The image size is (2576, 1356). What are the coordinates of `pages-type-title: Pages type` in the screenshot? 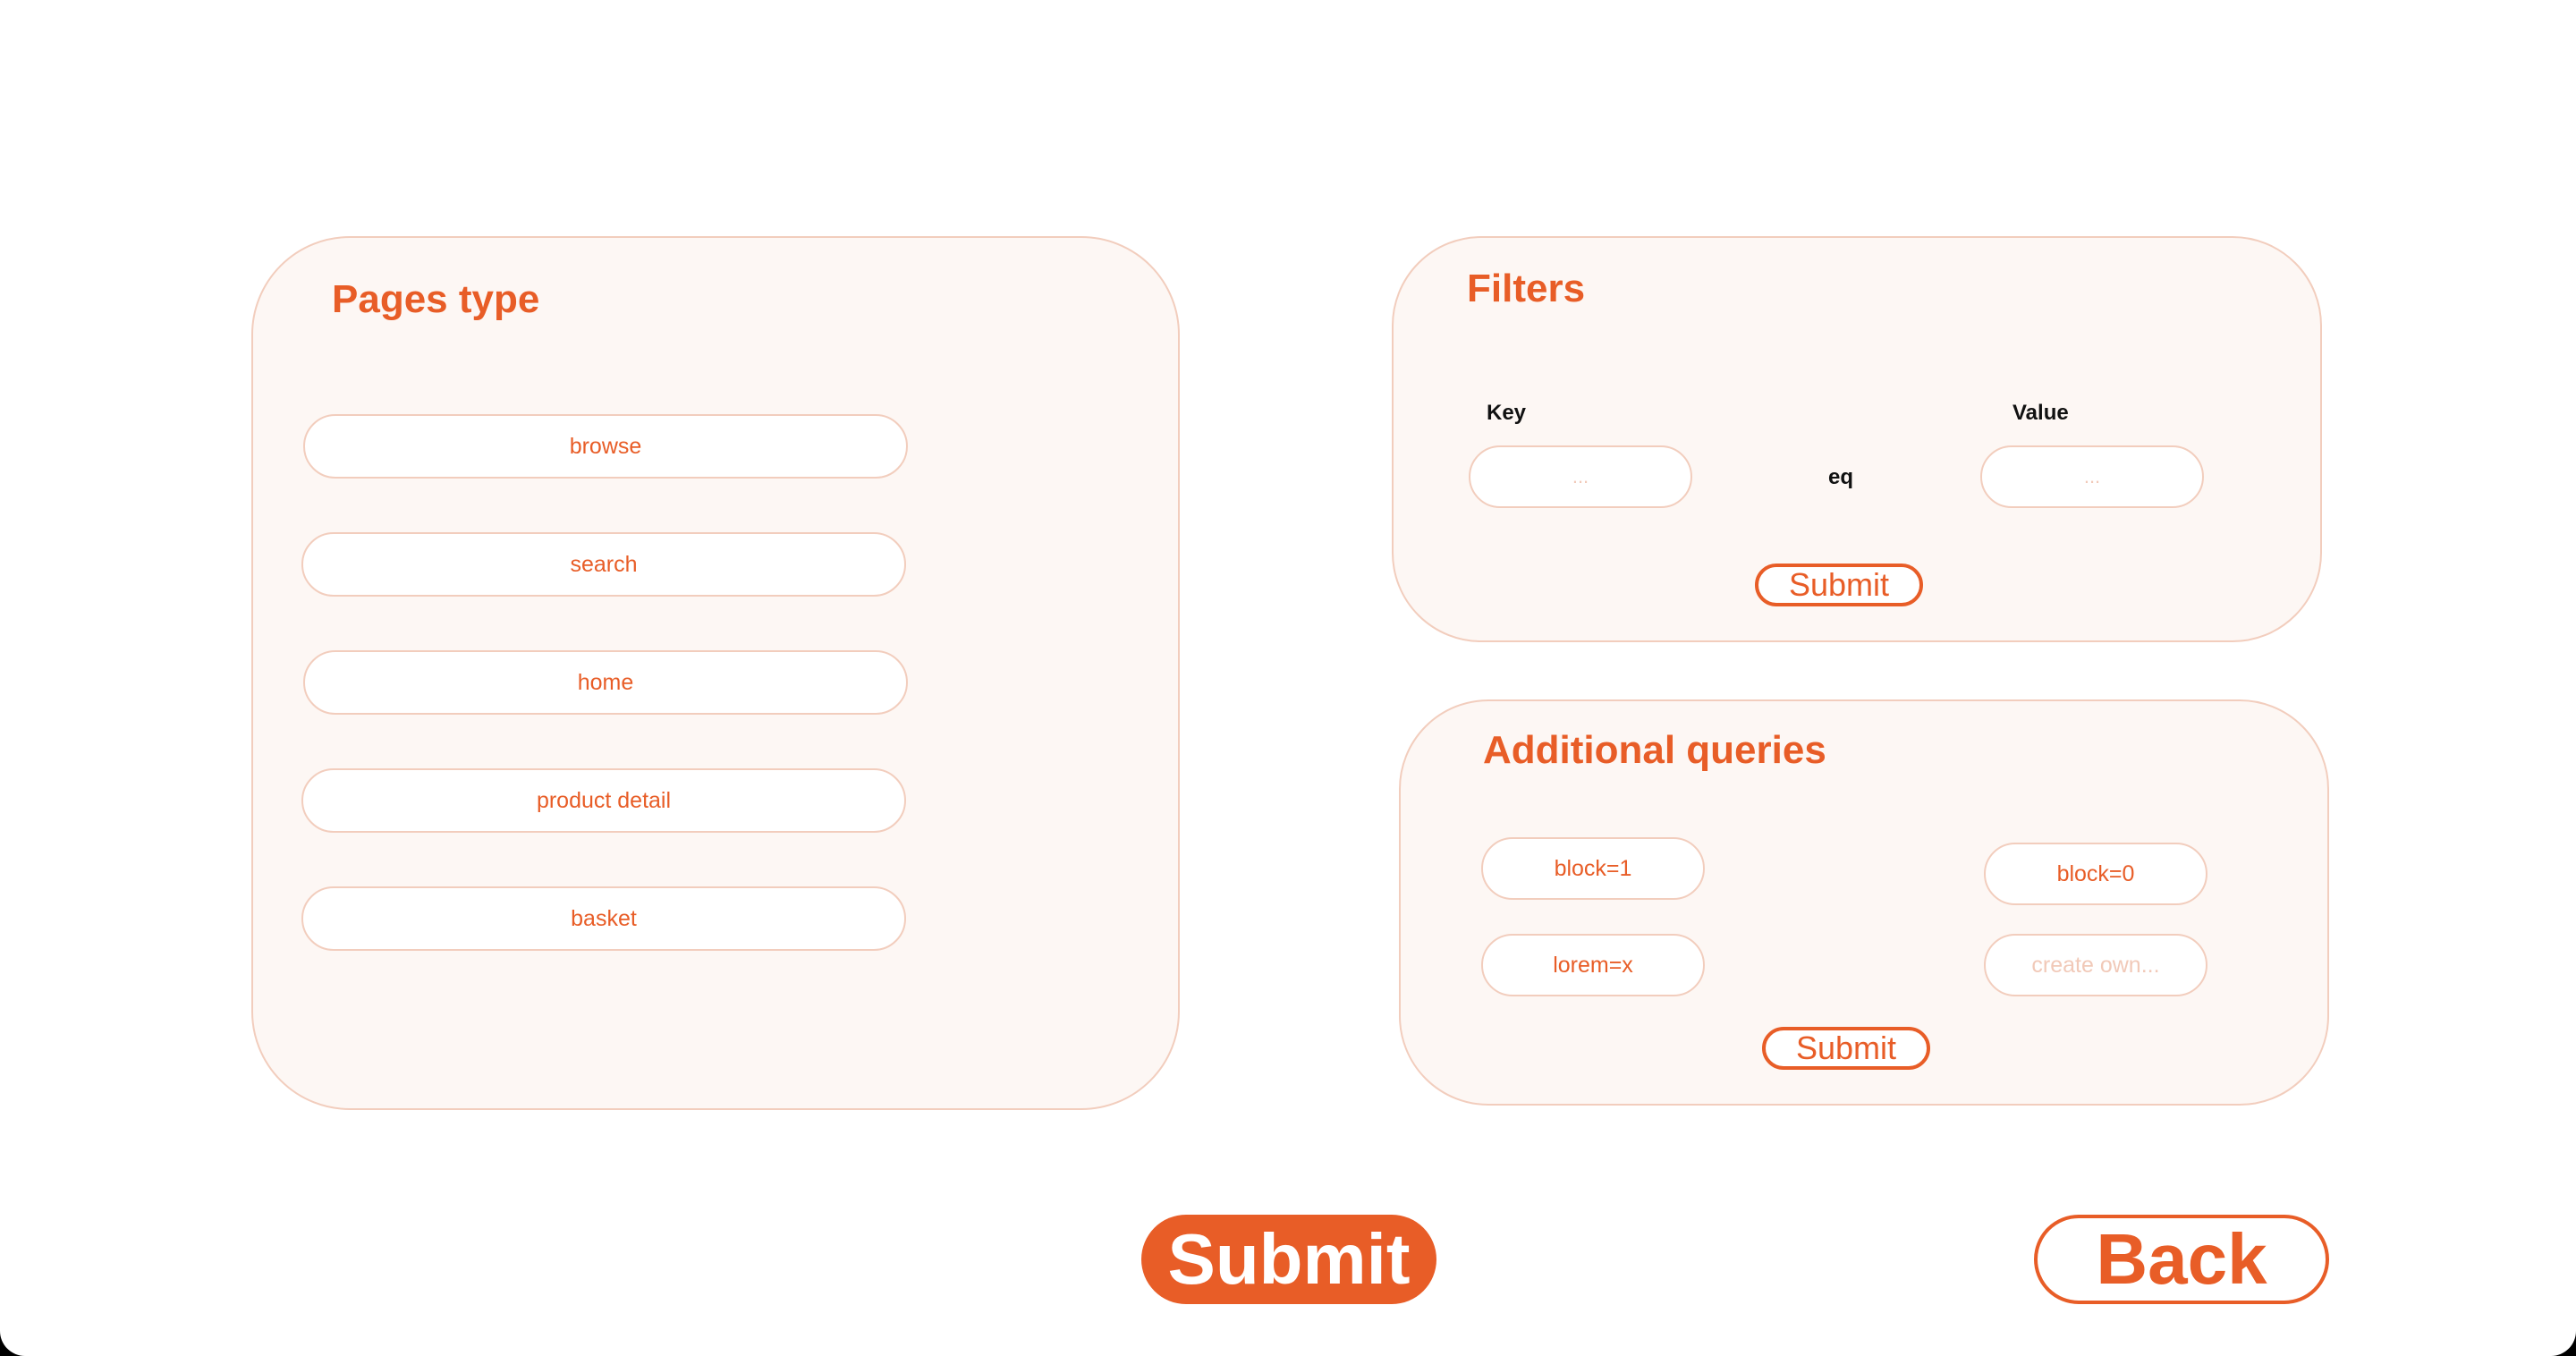 It's located at (436, 299).